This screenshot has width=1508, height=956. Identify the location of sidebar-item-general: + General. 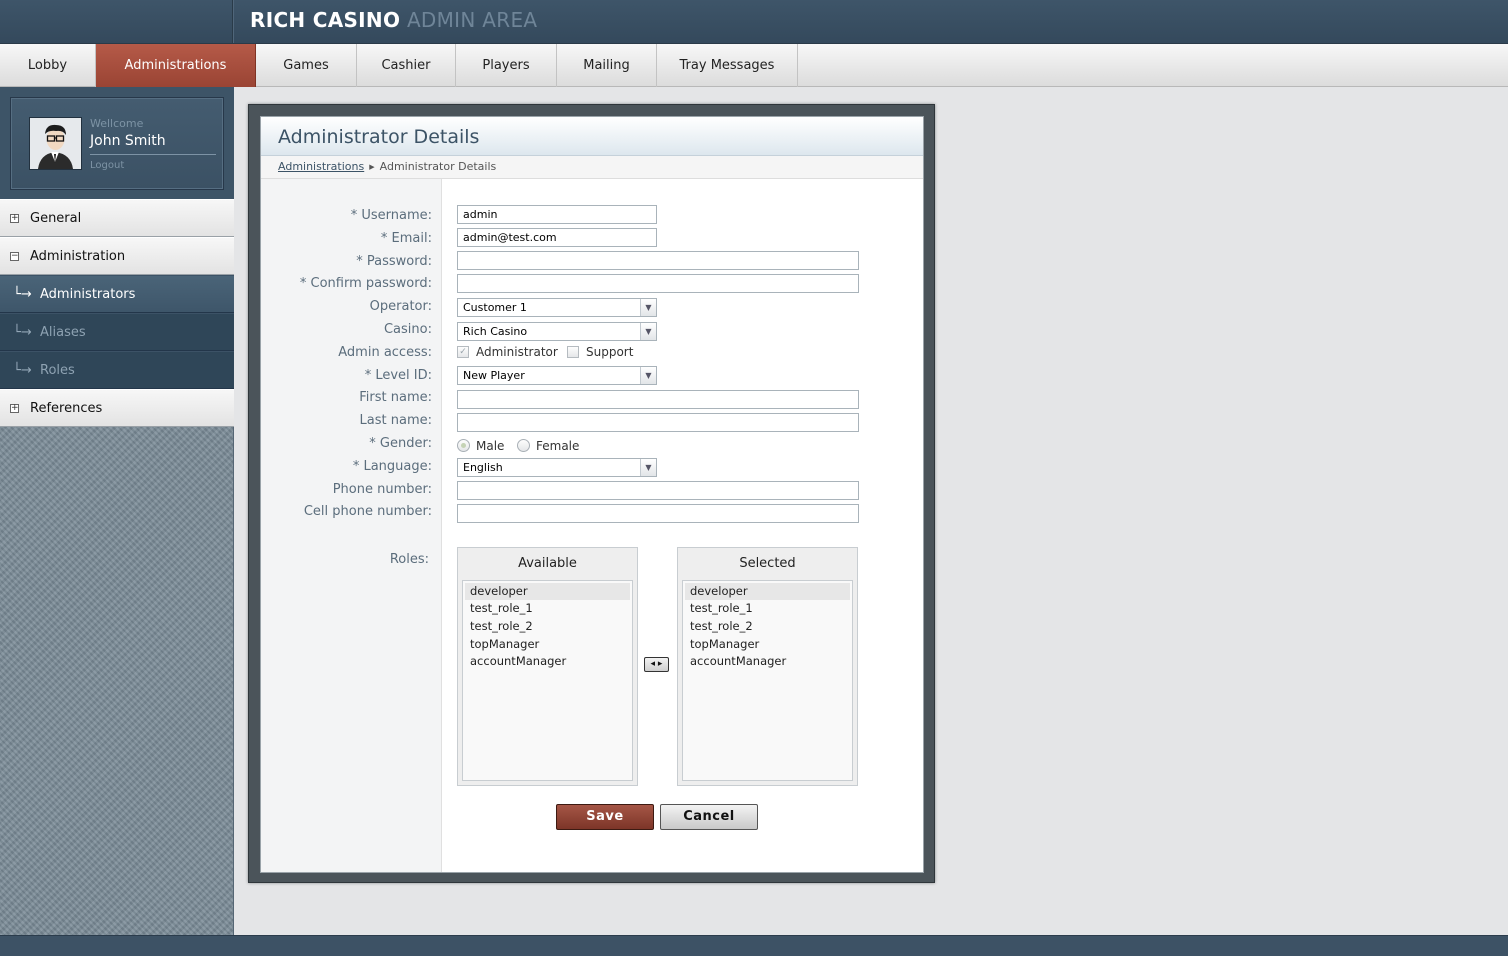
(117, 218).